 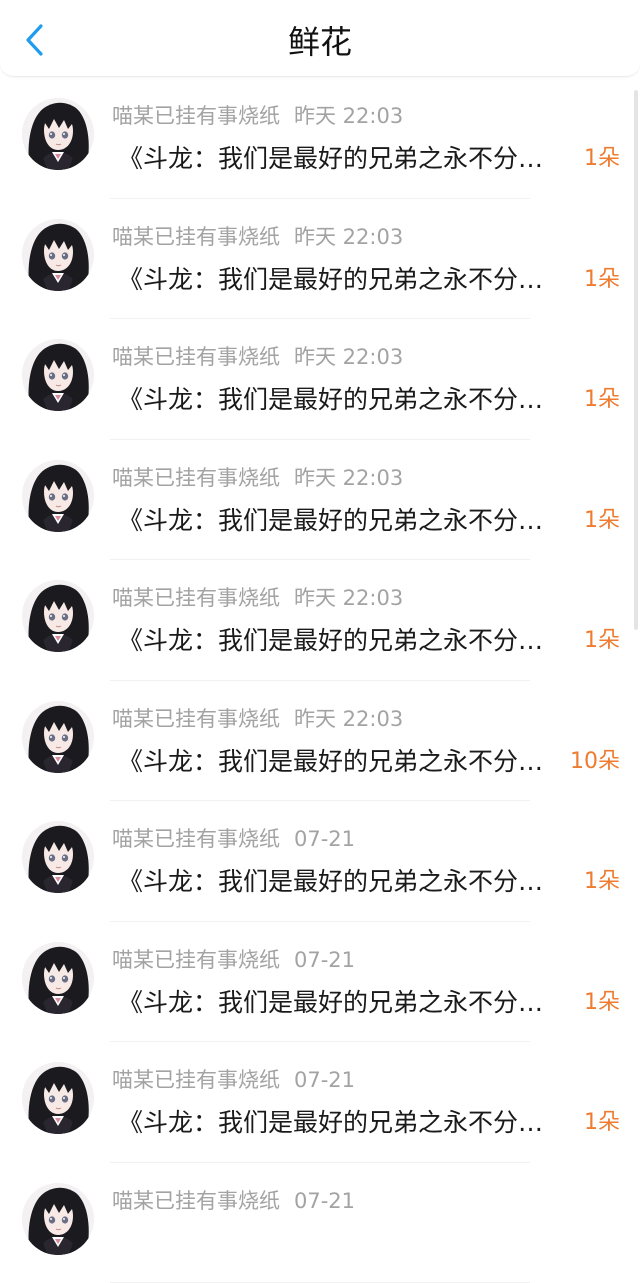 I want to click on list-item: 喵某已挂有事烧纸 07-21, so click(x=320, y=1223).